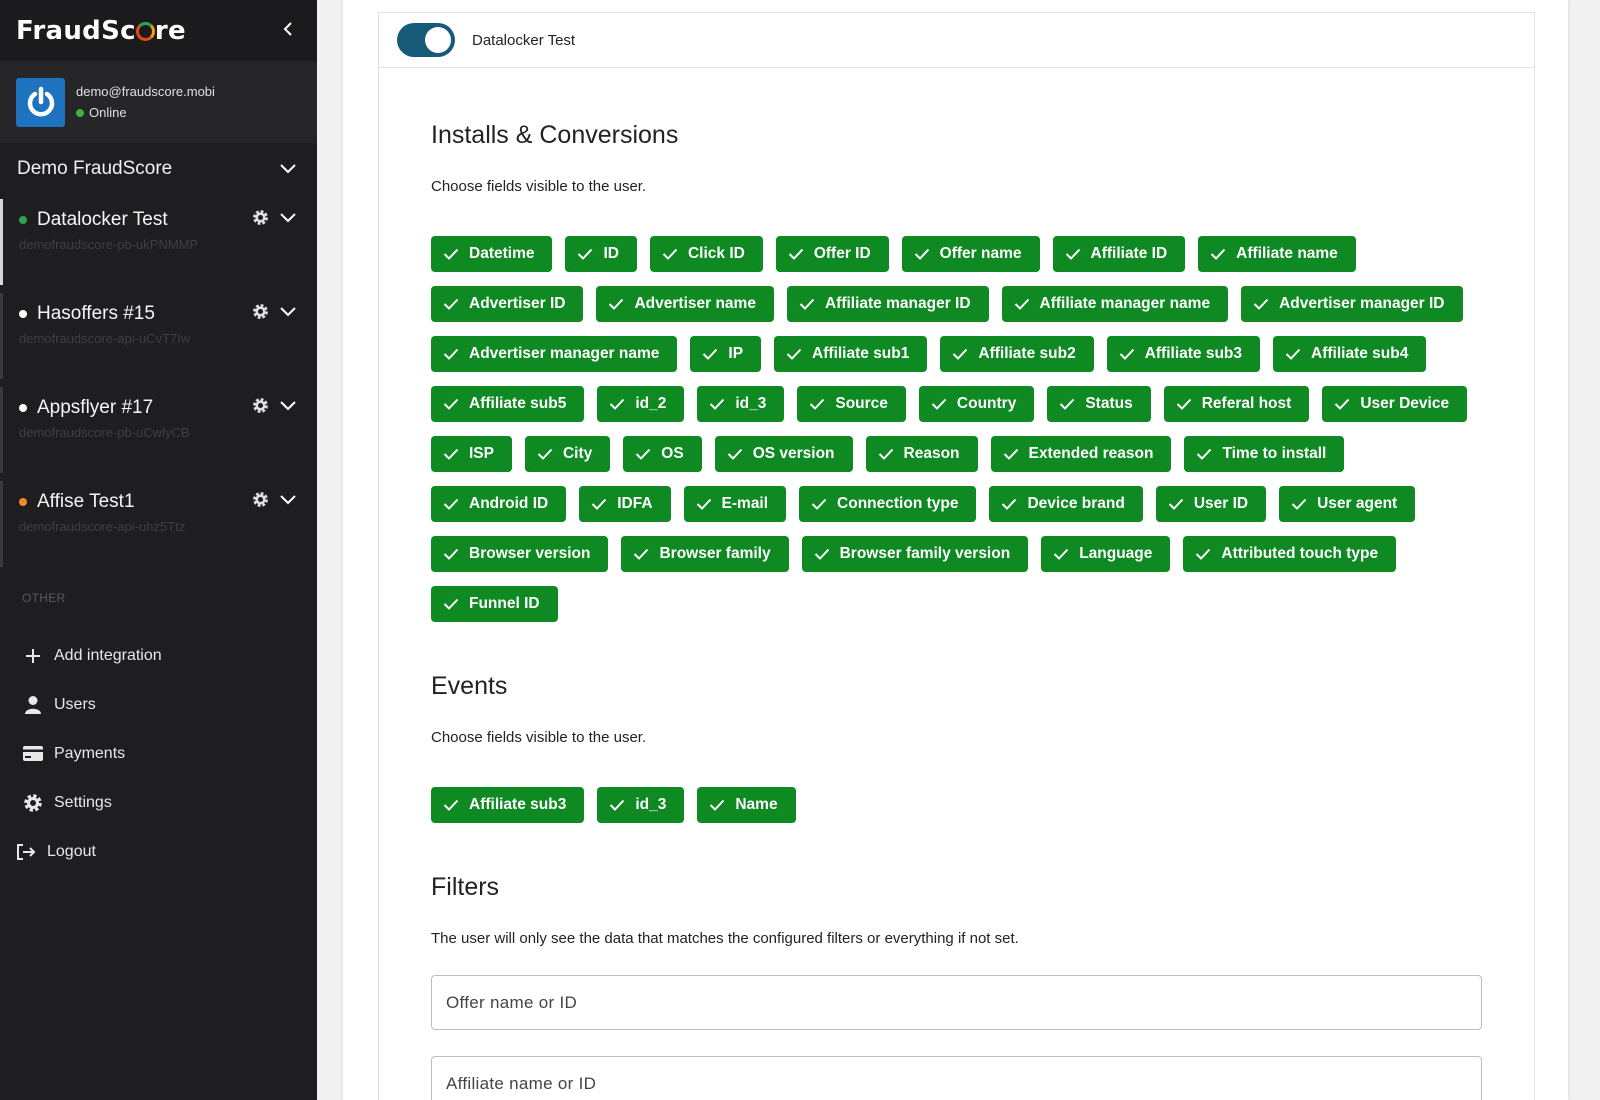 This screenshot has width=1600, height=1100. What do you see at coordinates (1290, 554) in the screenshot?
I see `field-chip-attributed-touch-type: Attributed touch type` at bounding box center [1290, 554].